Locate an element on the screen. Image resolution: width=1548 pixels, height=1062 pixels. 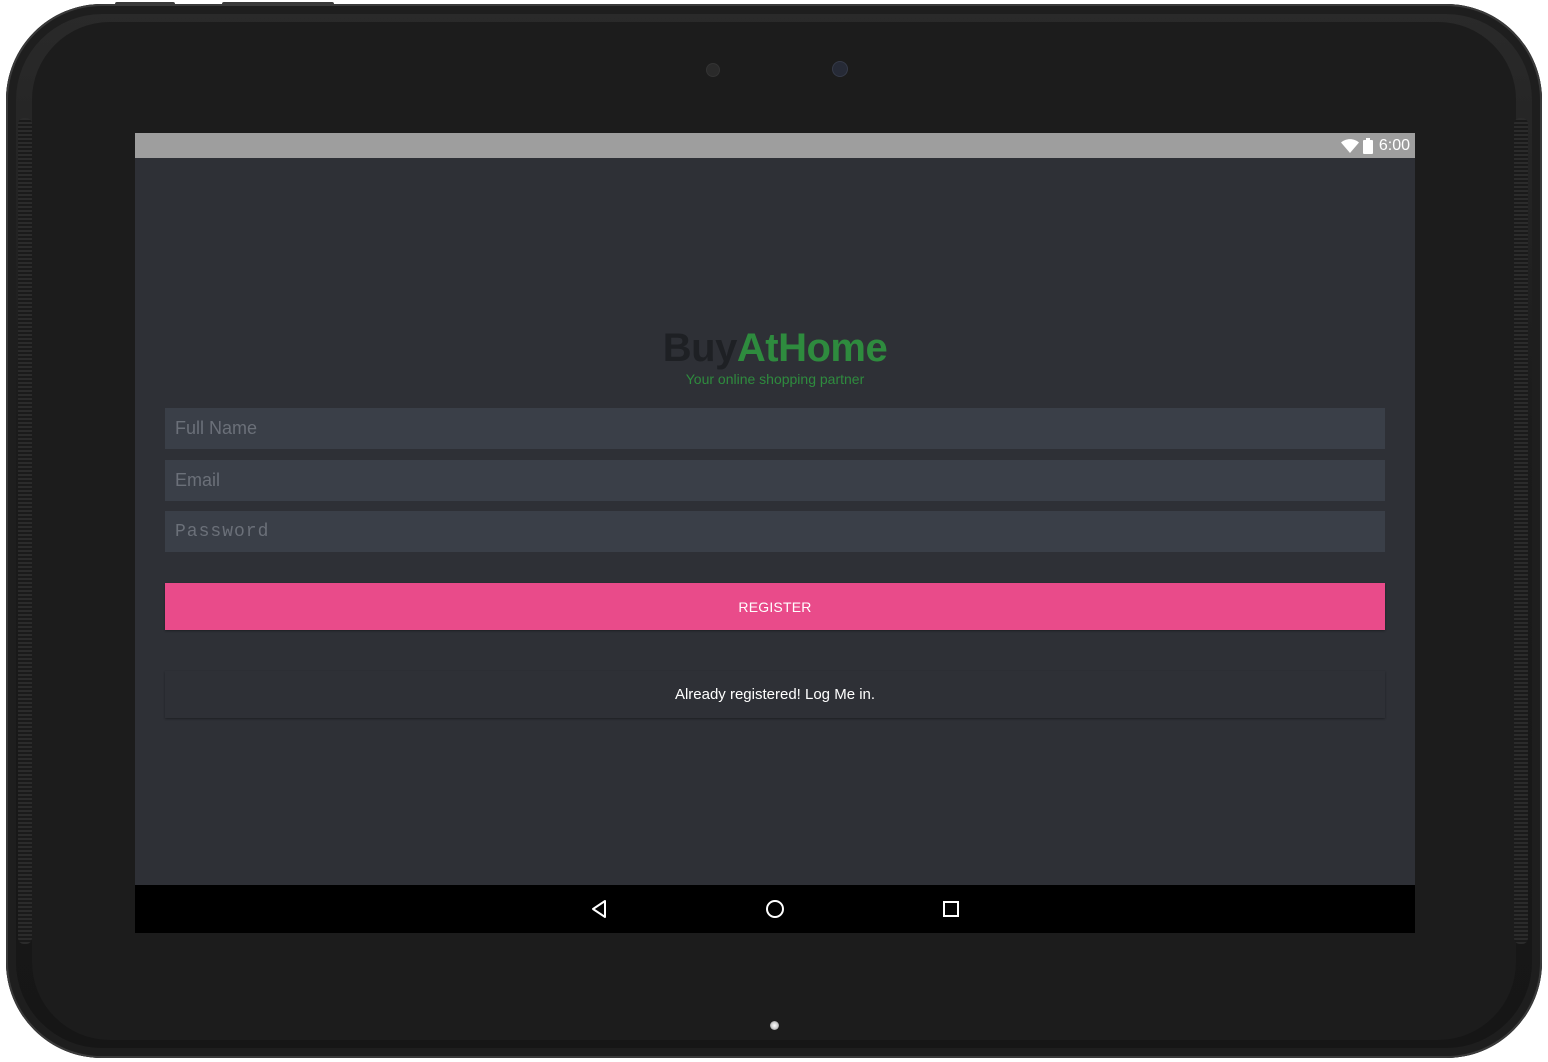
home-icon is located at coordinates (775, 909).